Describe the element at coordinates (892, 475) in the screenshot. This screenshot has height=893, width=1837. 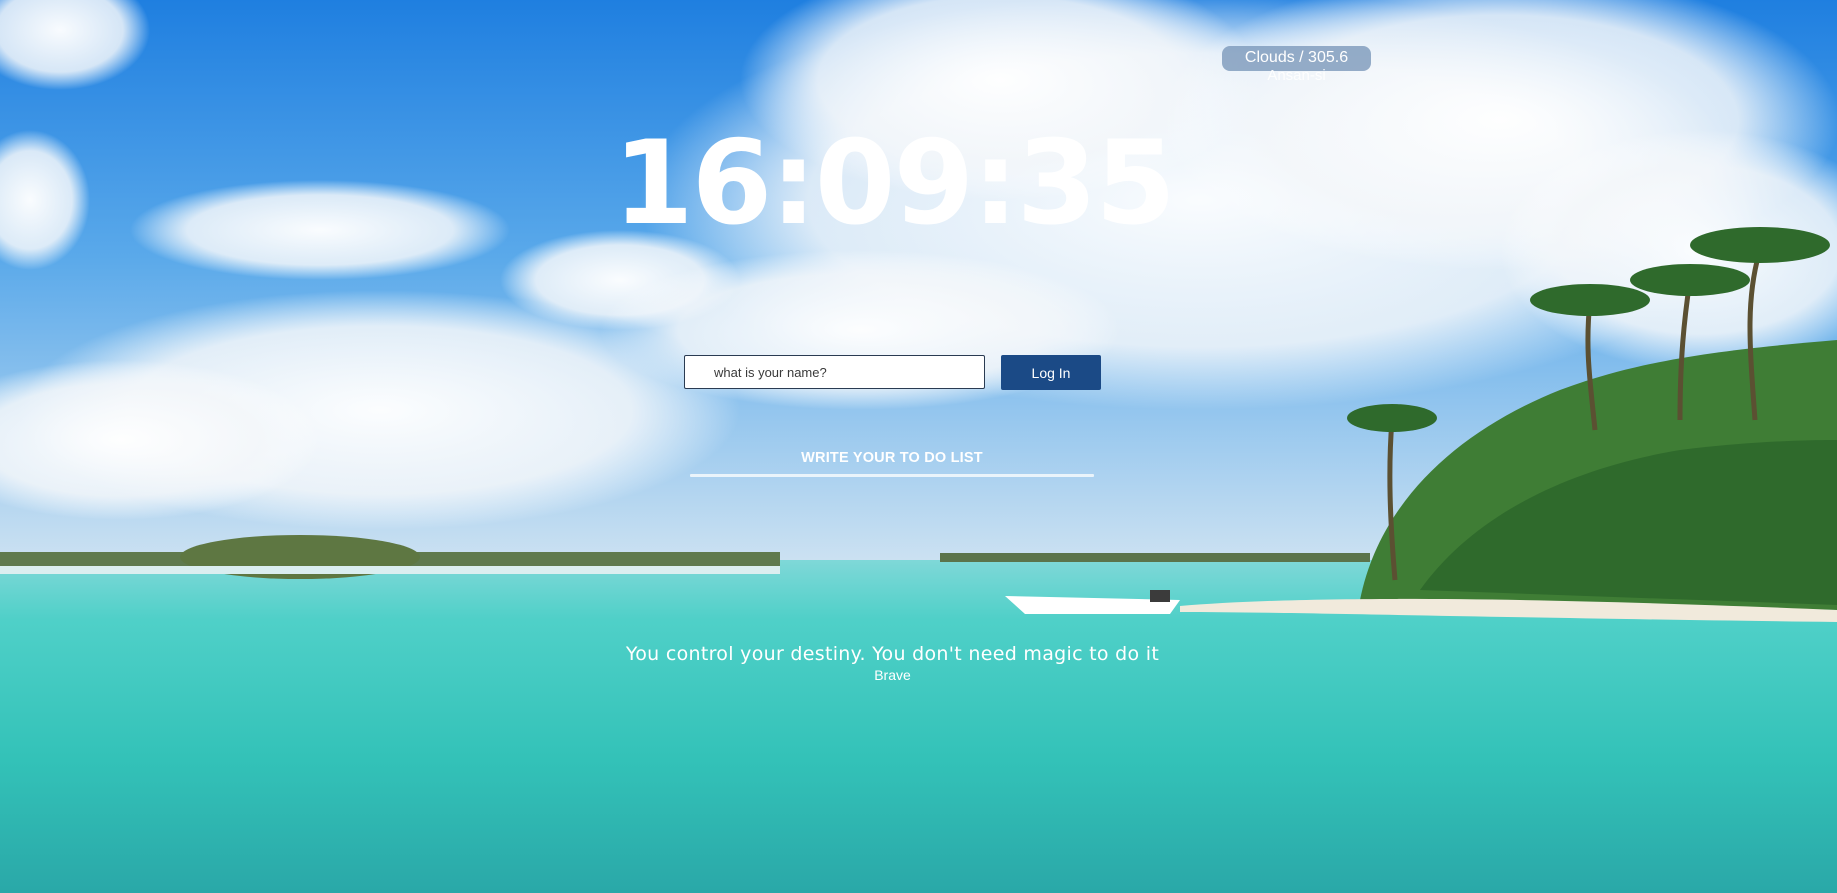
I see `todo-underline` at that location.